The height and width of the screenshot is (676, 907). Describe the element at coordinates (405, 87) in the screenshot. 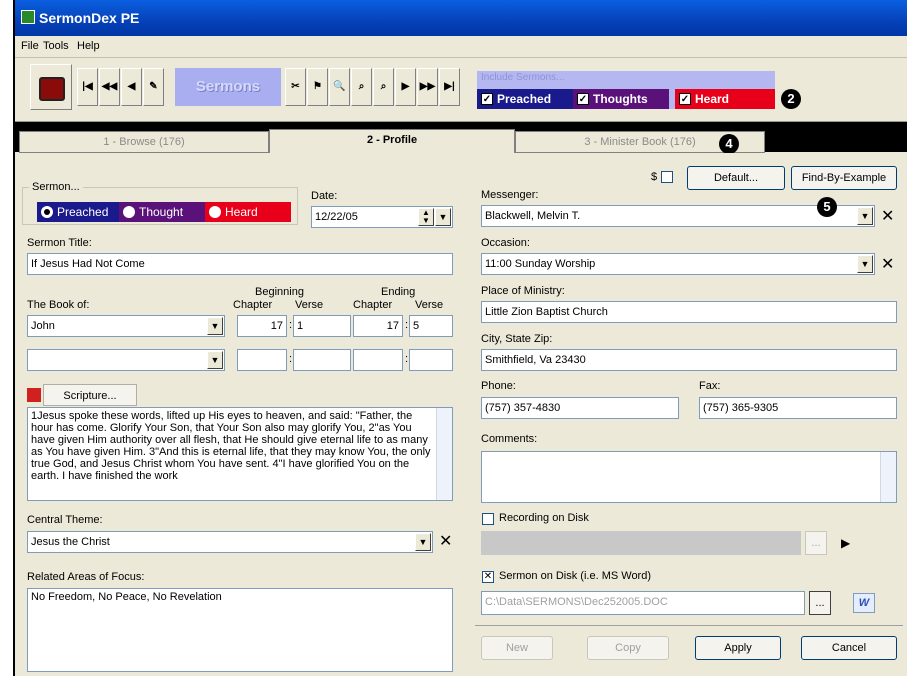

I see `next-record-button: ▶` at that location.